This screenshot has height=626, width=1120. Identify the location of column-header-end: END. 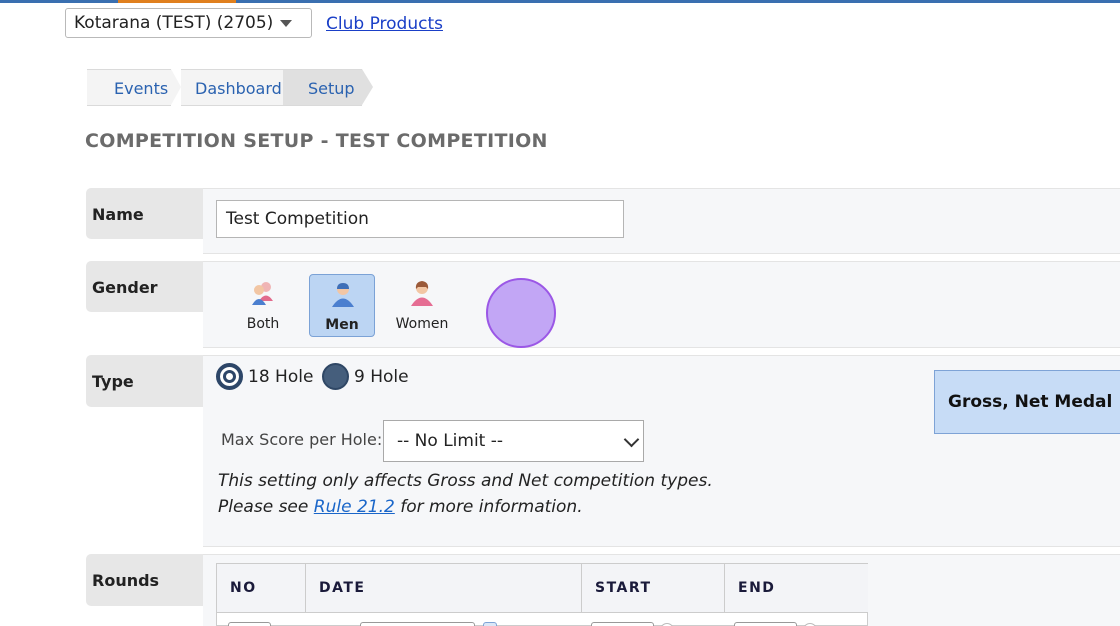
(796, 588).